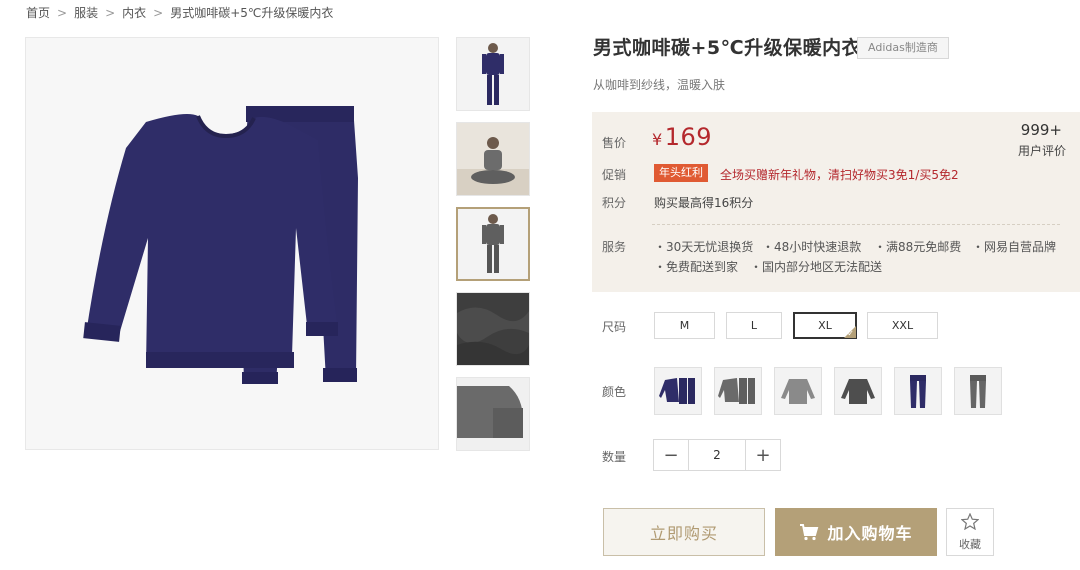 The width and height of the screenshot is (1080, 570). Describe the element at coordinates (816, 267) in the screenshot. I see `service-item: ・国内部分地区无法配送` at that location.